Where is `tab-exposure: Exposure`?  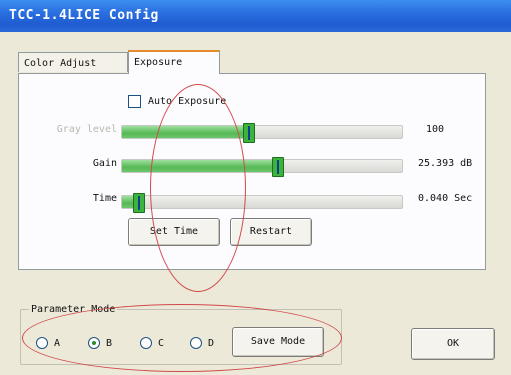
tab-exposure: Exposure is located at coordinates (174, 62).